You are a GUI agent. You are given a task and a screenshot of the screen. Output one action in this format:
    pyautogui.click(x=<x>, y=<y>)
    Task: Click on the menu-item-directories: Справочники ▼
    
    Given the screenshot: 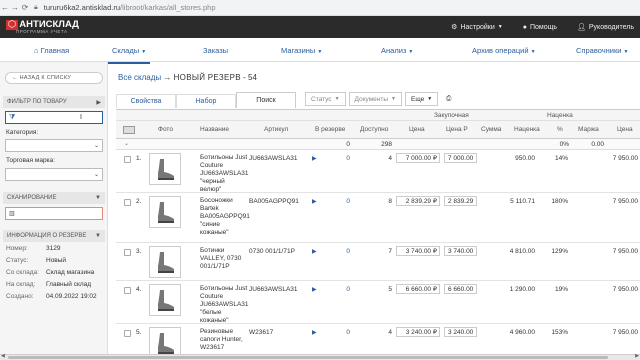 What is the action you would take?
    pyautogui.click(x=602, y=50)
    